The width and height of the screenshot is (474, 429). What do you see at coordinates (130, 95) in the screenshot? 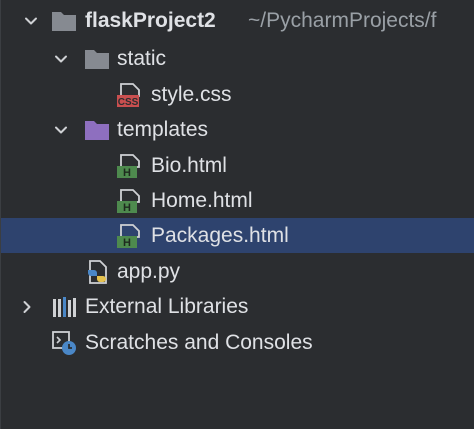
I see `css-file-icon: CSS` at bounding box center [130, 95].